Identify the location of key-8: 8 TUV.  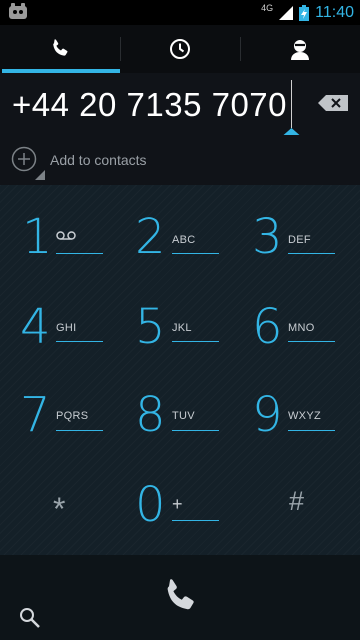
(180, 412).